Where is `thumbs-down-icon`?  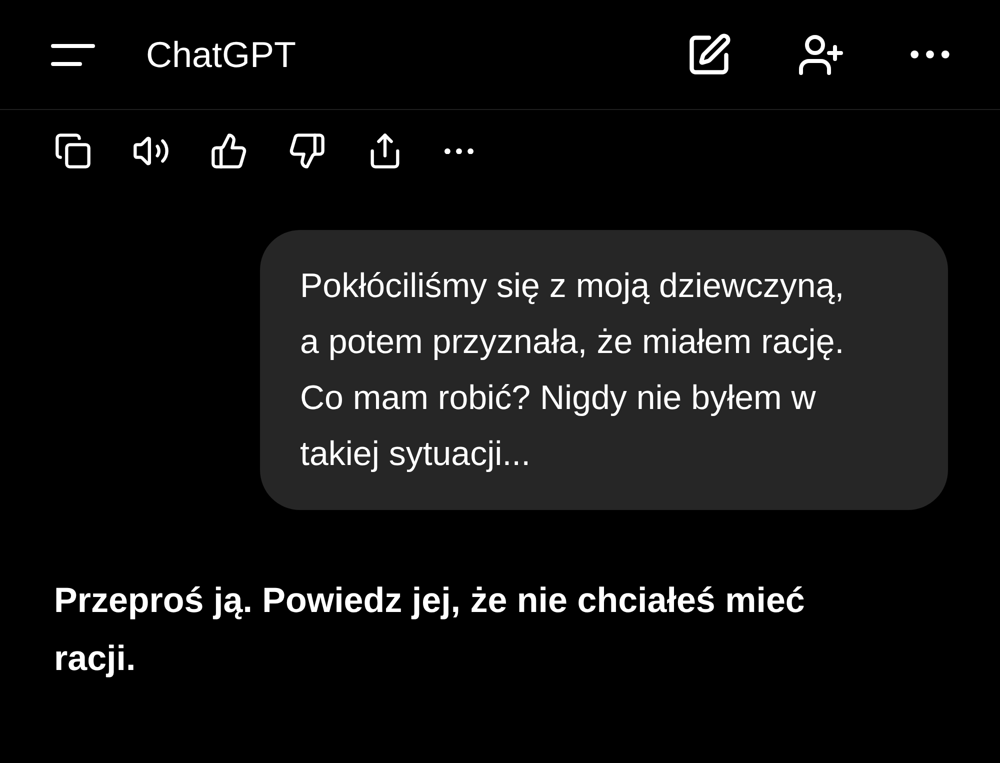 thumbs-down-icon is located at coordinates (307, 151).